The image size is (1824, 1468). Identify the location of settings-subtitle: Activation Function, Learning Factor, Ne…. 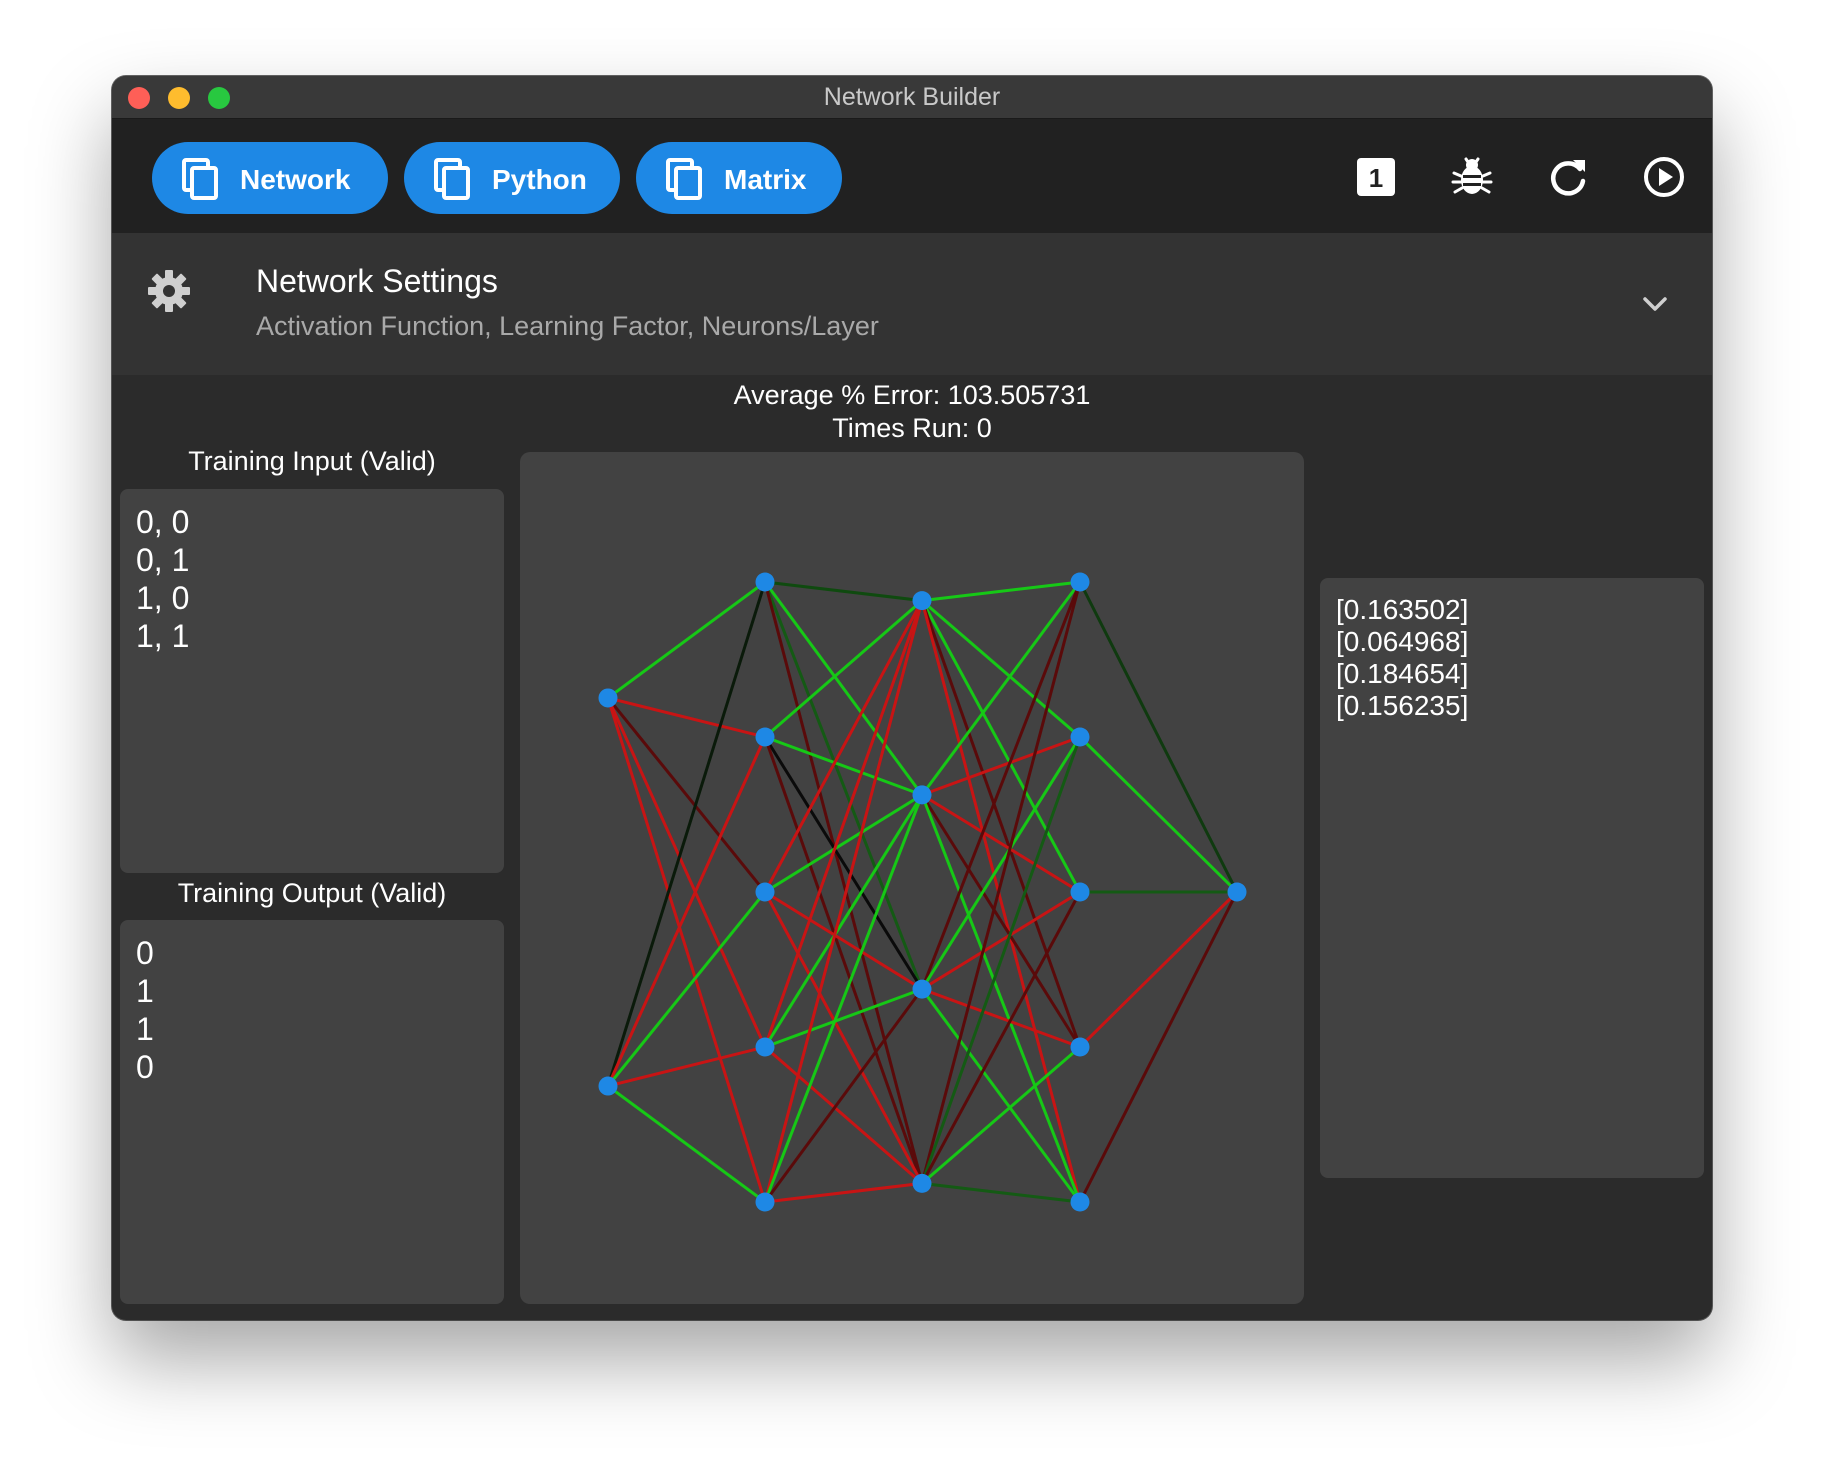
(567, 326).